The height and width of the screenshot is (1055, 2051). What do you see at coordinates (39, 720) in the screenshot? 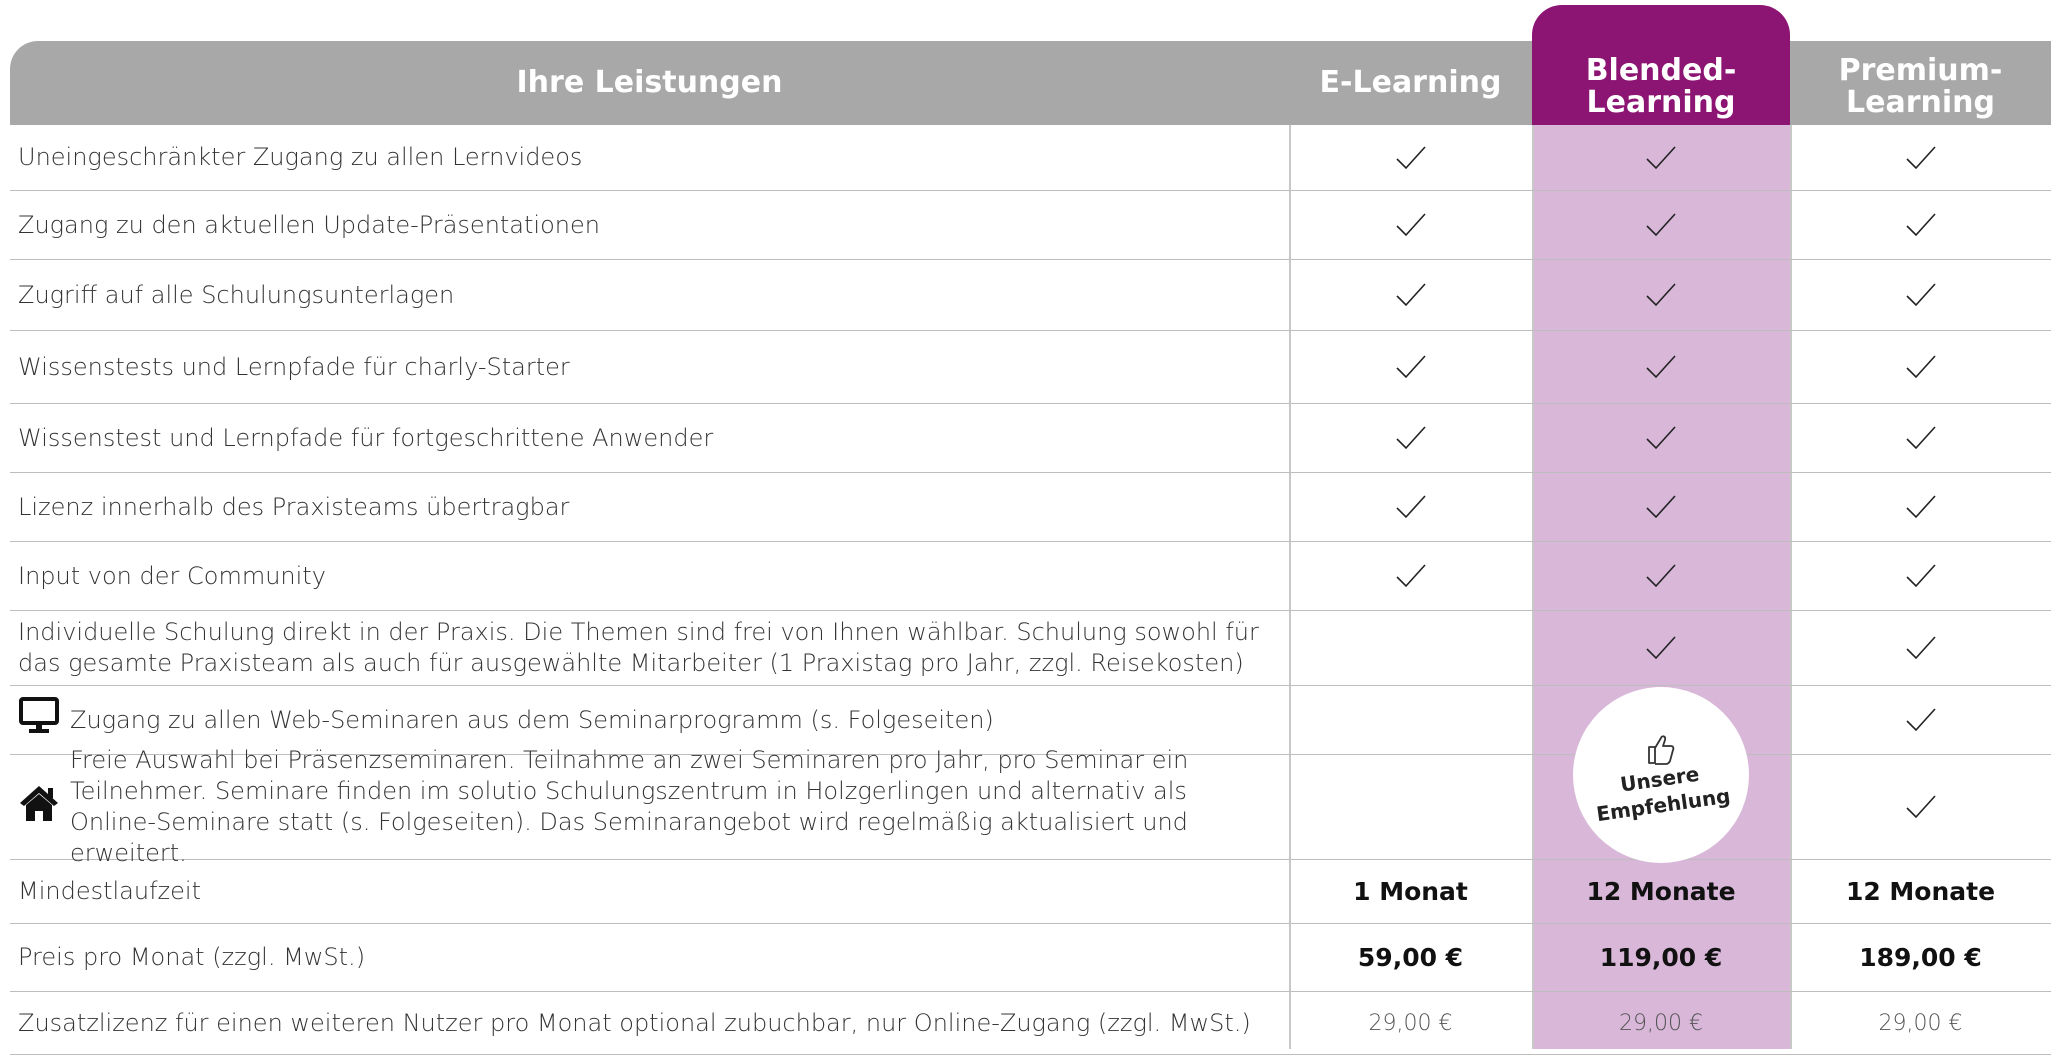
I see `monitor-icon` at bounding box center [39, 720].